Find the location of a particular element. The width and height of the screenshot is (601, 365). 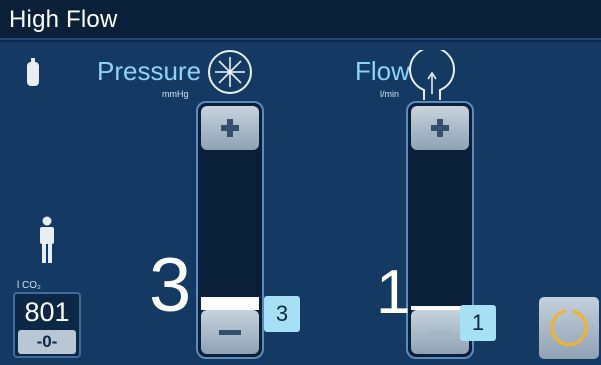

pressure-level-fill is located at coordinates (230, 303).